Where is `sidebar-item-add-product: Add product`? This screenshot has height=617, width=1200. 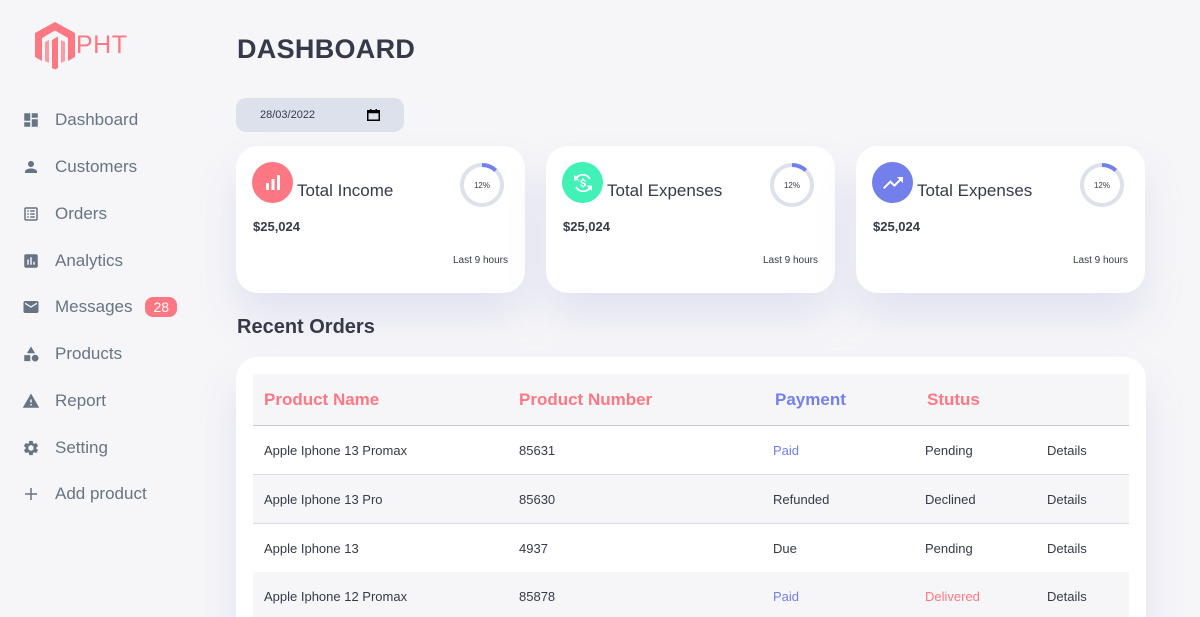 sidebar-item-add-product: Add product is located at coordinates (84, 494).